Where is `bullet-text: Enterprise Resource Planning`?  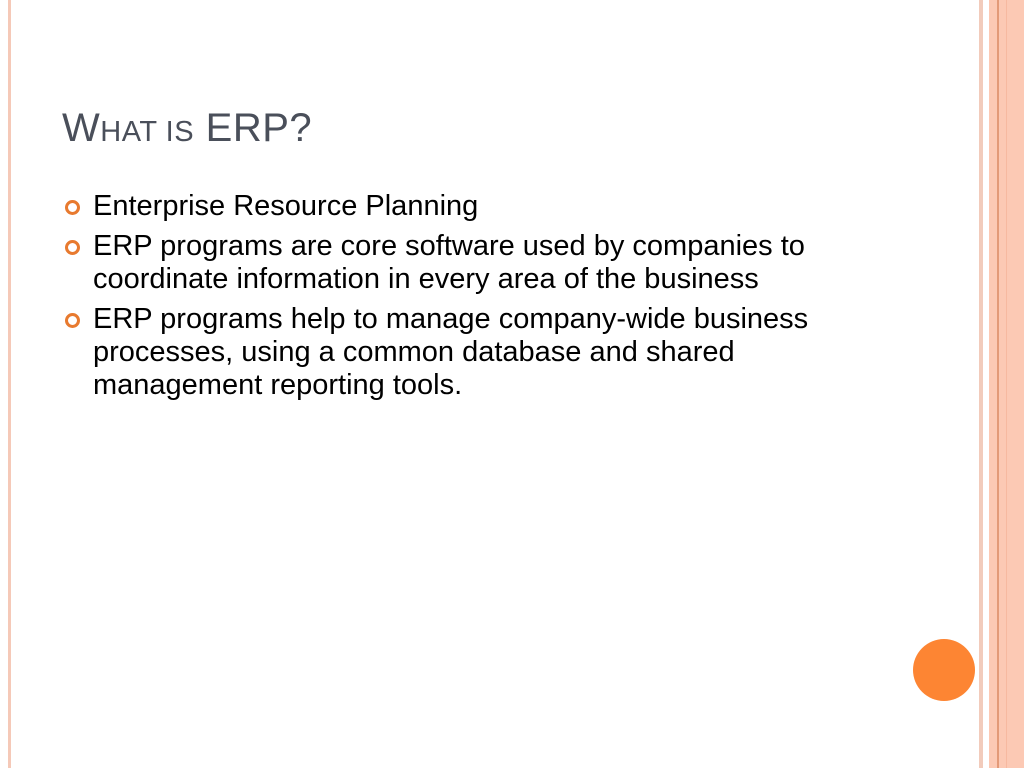 bullet-text: Enterprise Resource Planning is located at coordinates (286, 206).